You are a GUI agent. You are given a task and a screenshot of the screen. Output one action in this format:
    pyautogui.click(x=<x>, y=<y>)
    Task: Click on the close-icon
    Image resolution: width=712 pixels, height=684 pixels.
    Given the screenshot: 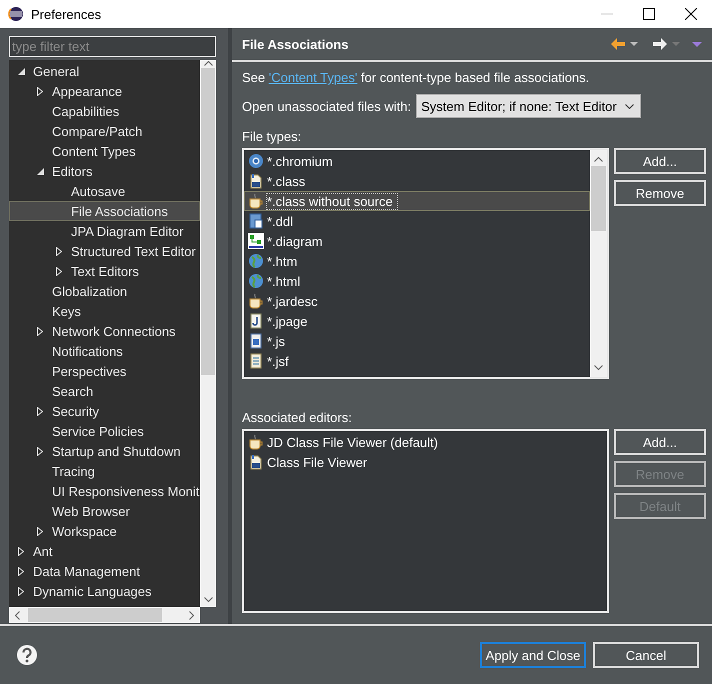 What is the action you would take?
    pyautogui.click(x=691, y=14)
    